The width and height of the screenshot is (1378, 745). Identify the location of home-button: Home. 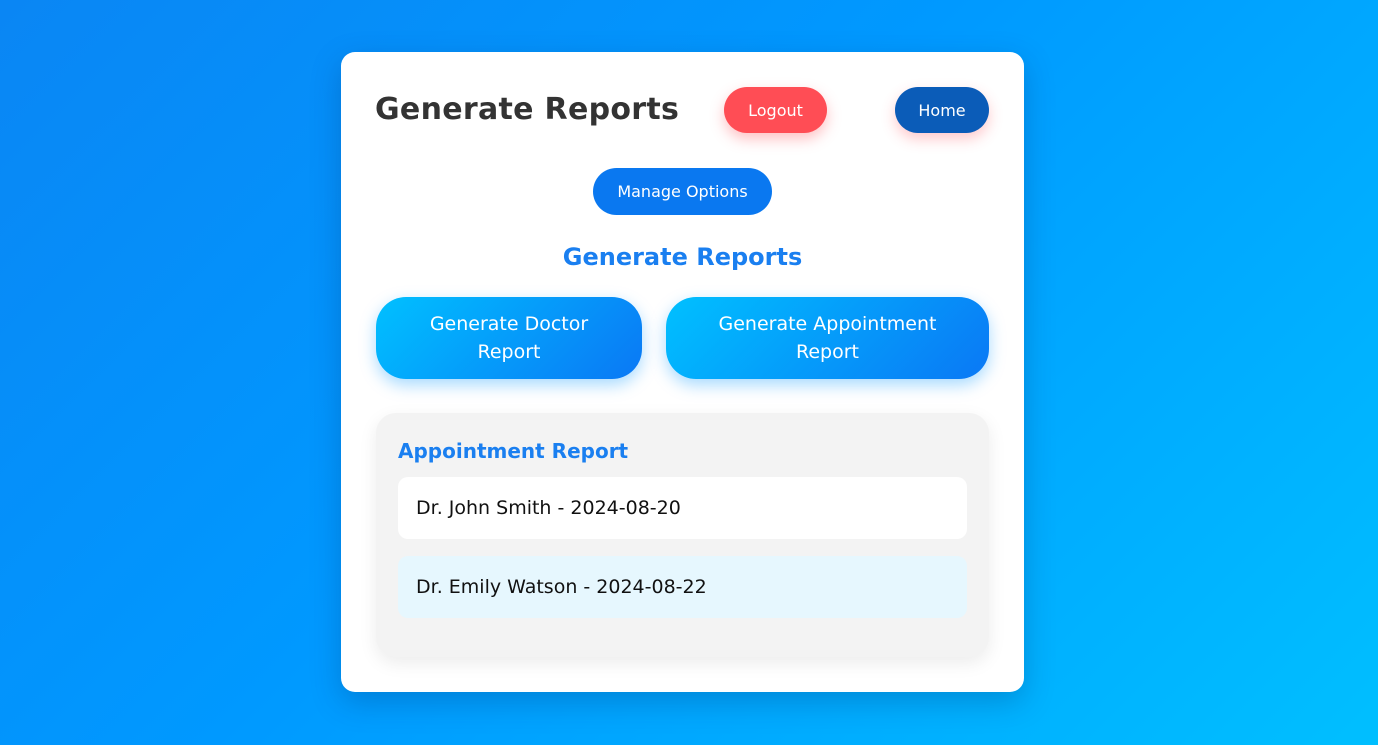
(942, 110).